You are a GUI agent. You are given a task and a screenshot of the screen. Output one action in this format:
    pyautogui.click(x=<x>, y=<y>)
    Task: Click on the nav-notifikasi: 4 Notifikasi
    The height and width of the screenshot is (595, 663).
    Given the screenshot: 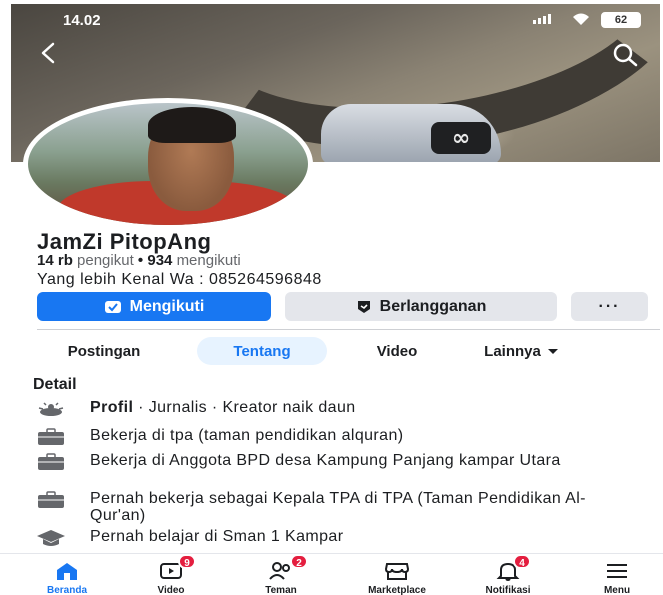 What is the action you would take?
    pyautogui.click(x=508, y=574)
    